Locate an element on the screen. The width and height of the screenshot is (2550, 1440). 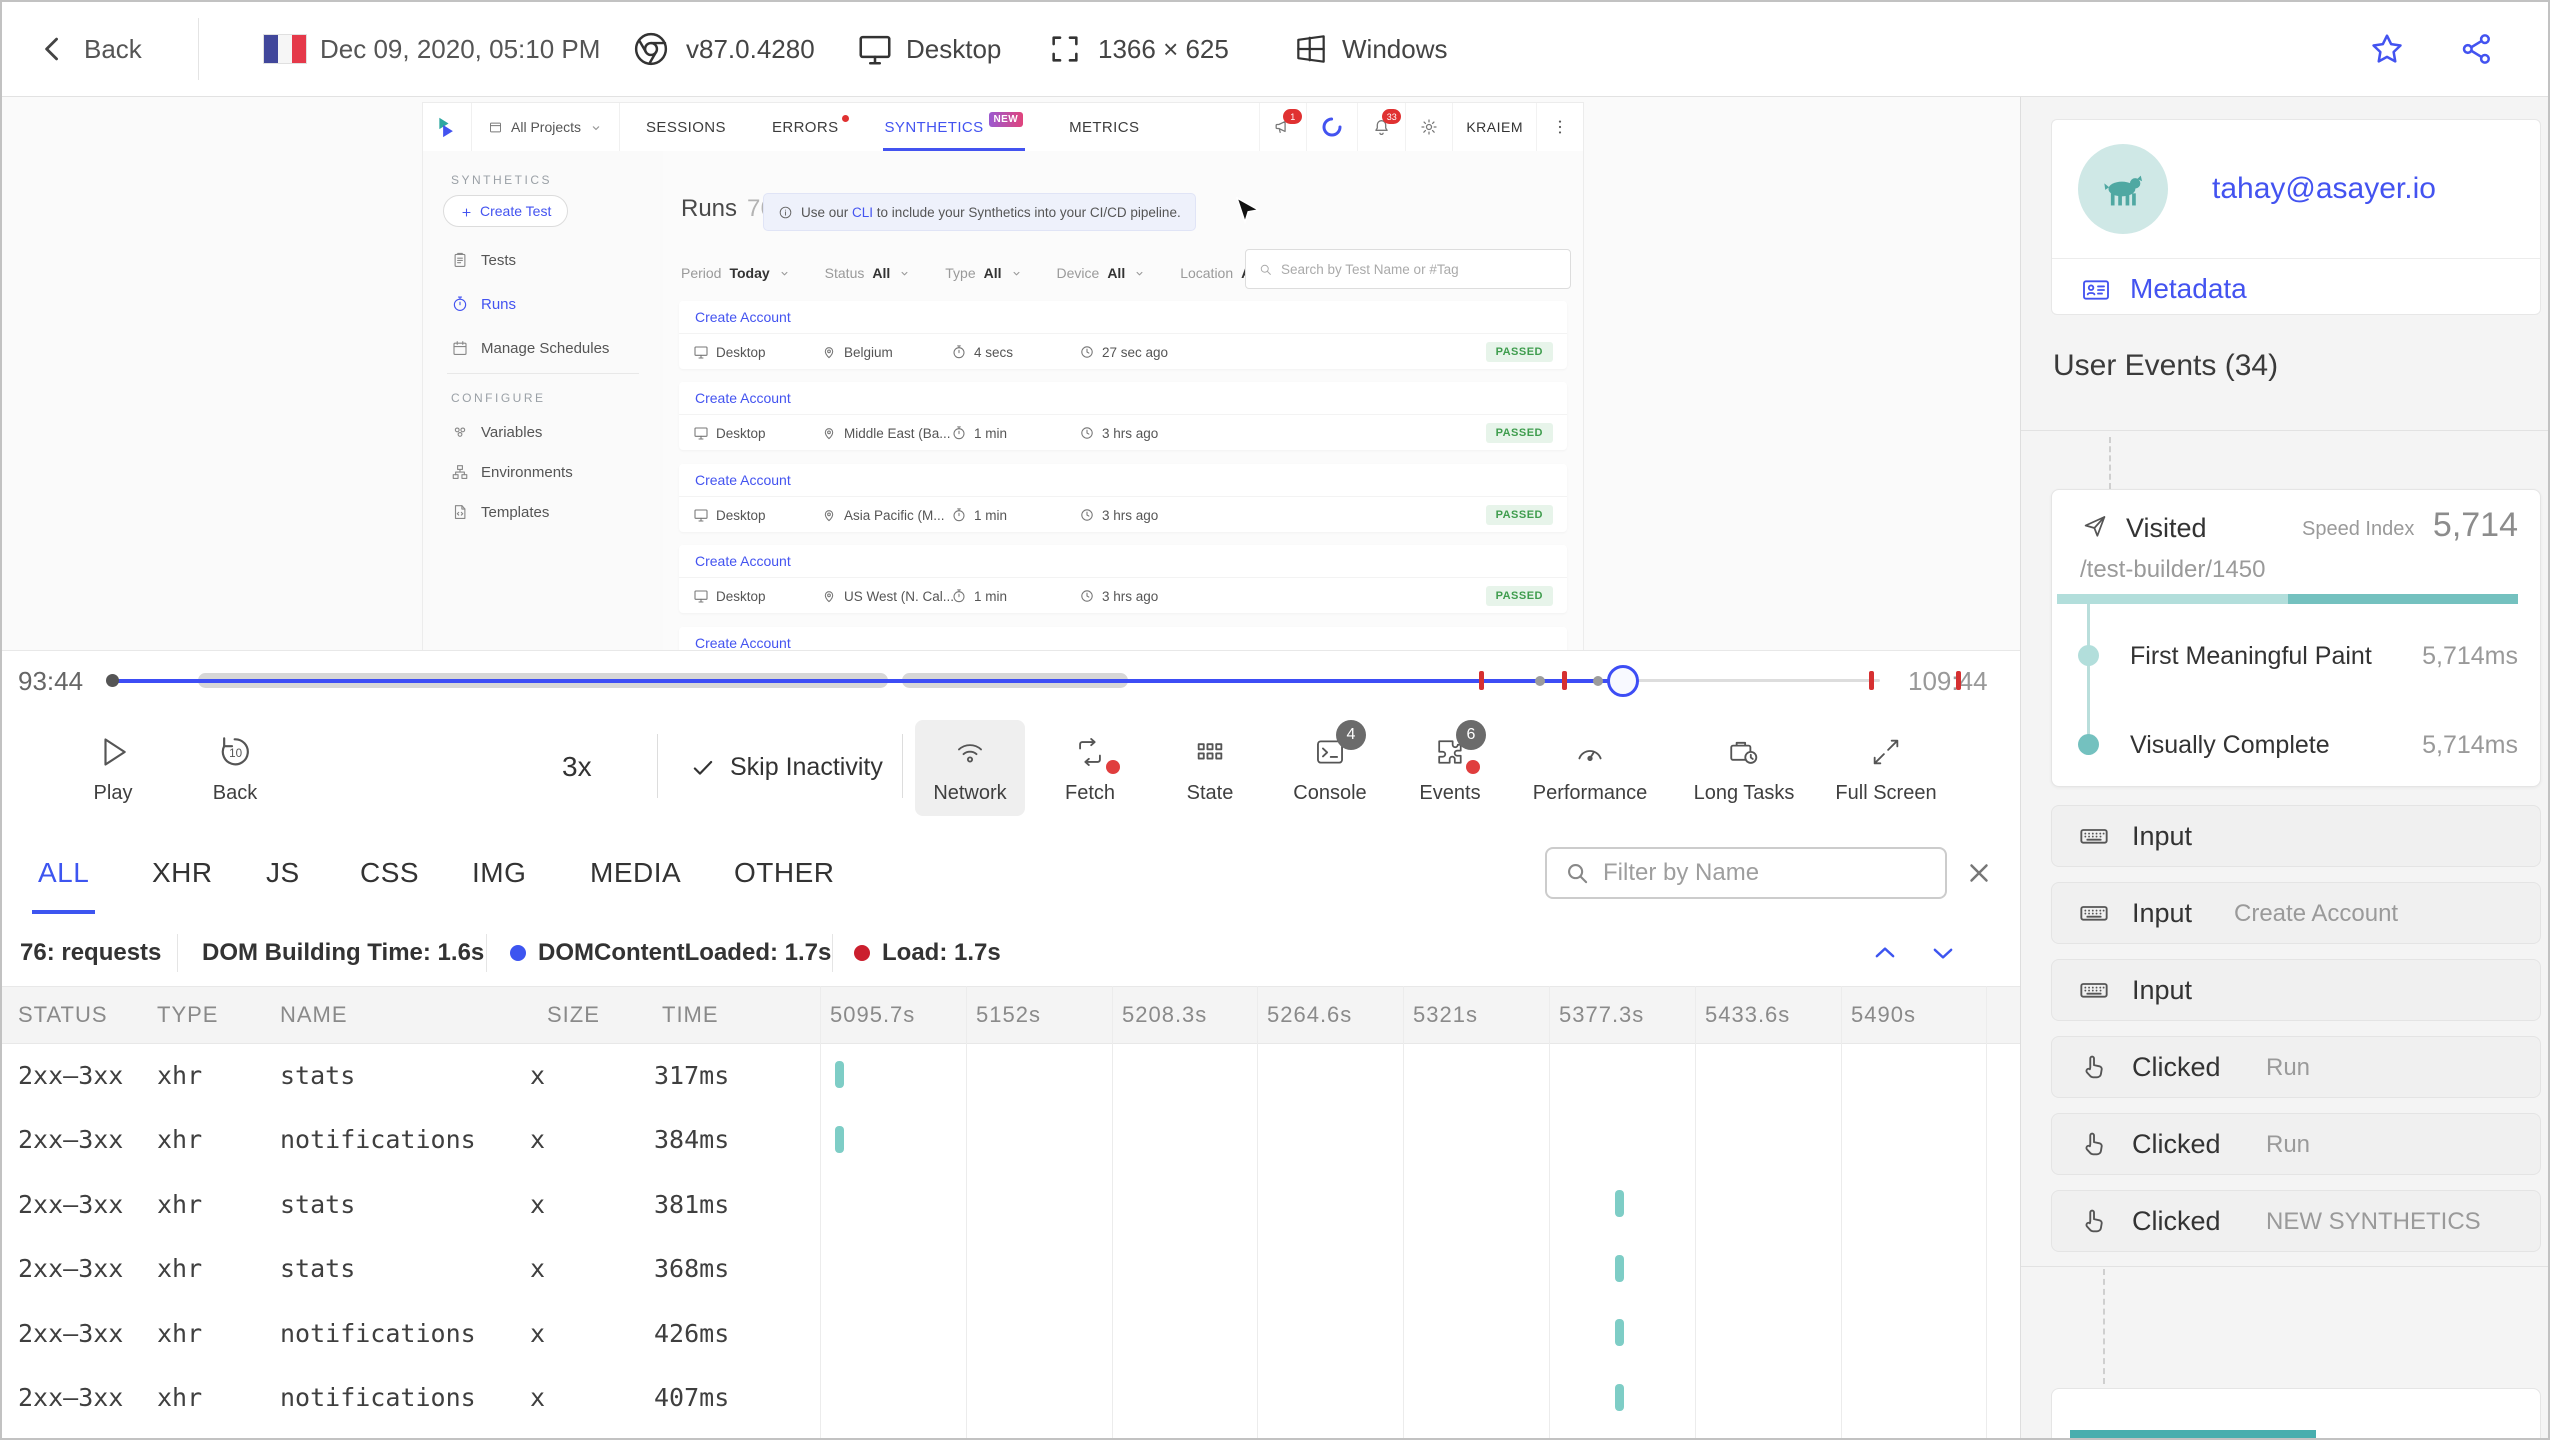
network-tab-js: JS is located at coordinates (283, 873).